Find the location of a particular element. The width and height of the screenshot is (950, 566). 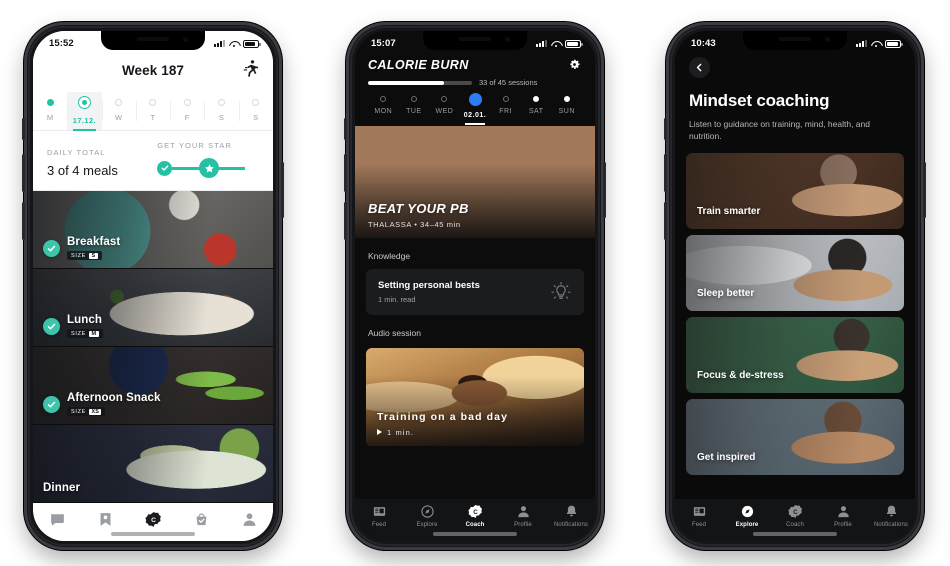

size-badge: SIZE S is located at coordinates (84, 255).